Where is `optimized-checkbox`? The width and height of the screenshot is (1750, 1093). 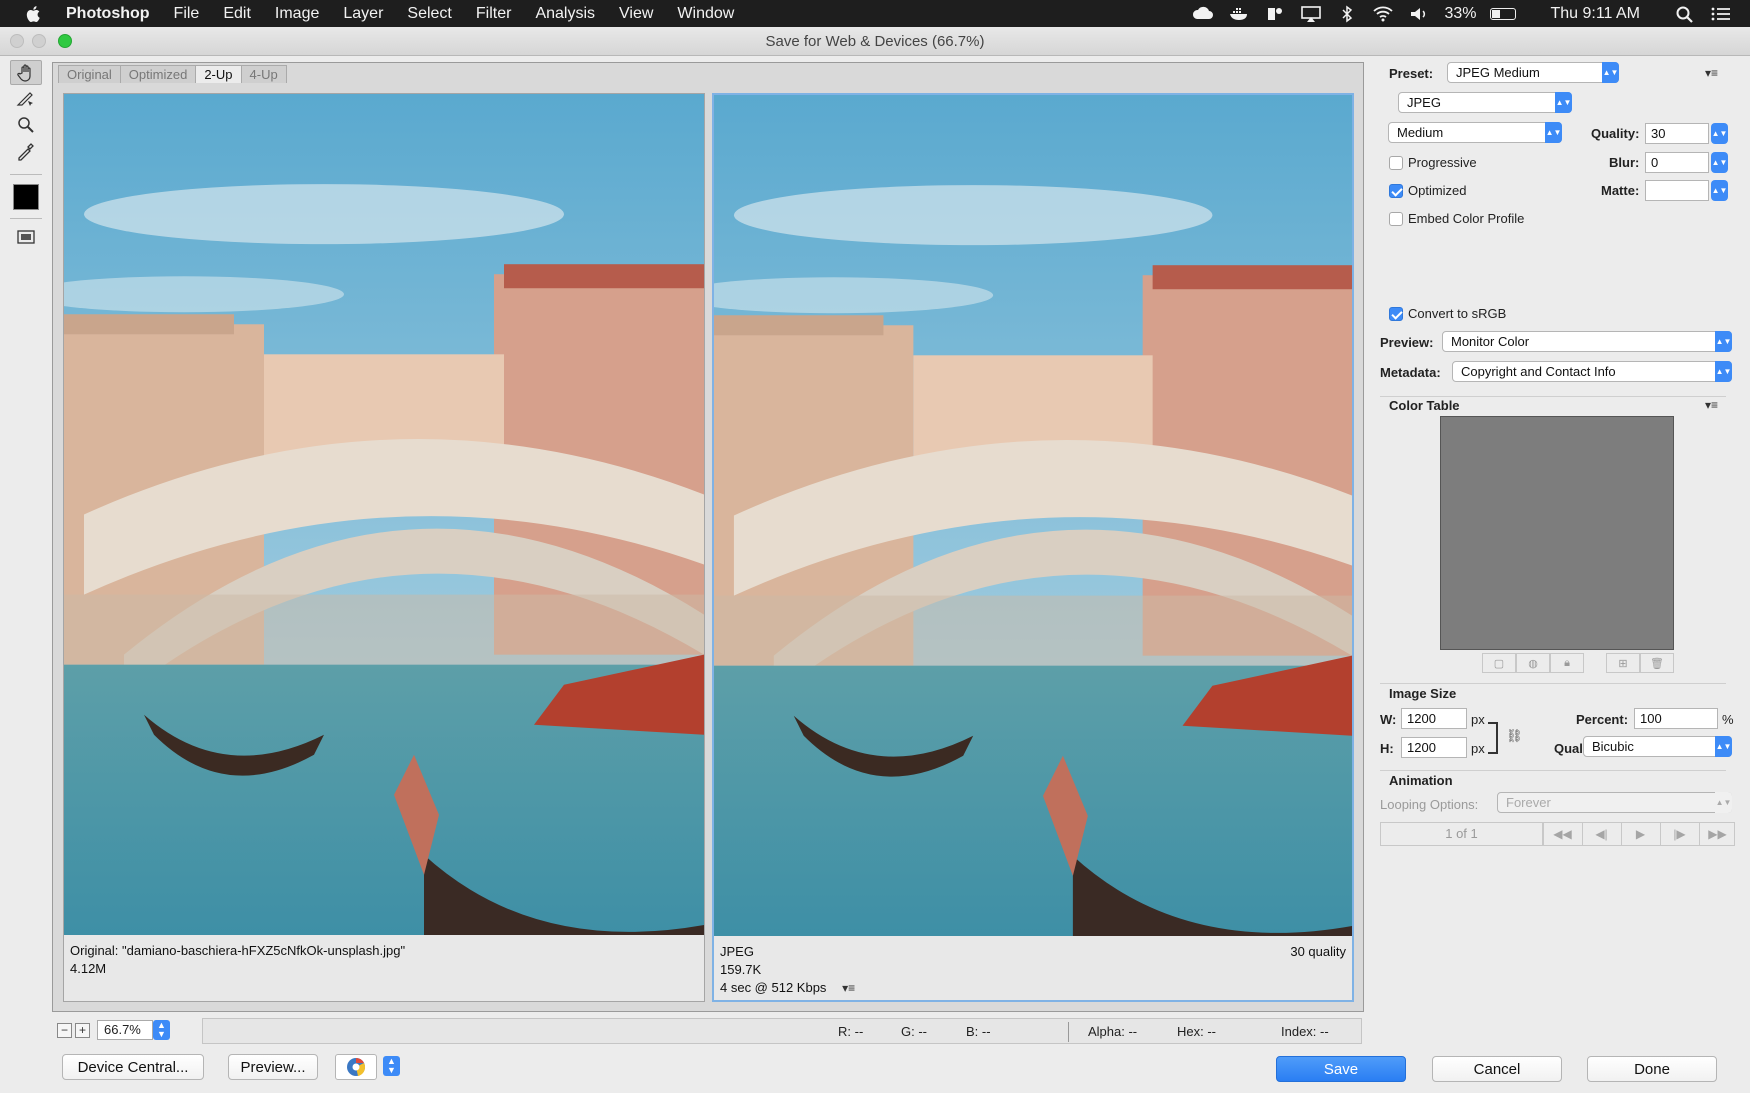 optimized-checkbox is located at coordinates (1396, 191).